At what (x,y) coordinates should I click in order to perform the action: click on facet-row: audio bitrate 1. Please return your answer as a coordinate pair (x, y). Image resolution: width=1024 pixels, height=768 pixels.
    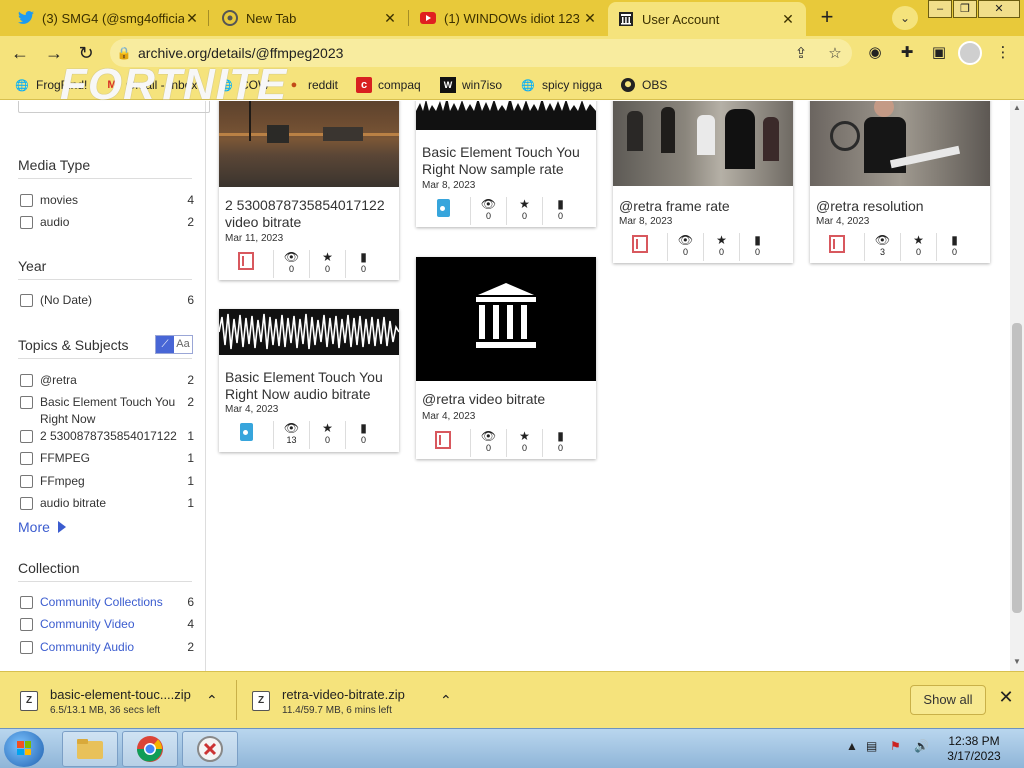
    Looking at the image, I should click on (106, 503).